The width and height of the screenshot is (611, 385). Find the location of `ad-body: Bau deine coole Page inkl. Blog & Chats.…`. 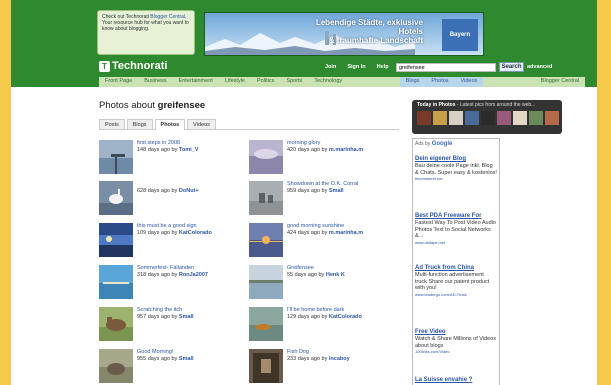

ad-body: Bau deine coole Page inkl. Blog & Chats.… is located at coordinates (456, 169).